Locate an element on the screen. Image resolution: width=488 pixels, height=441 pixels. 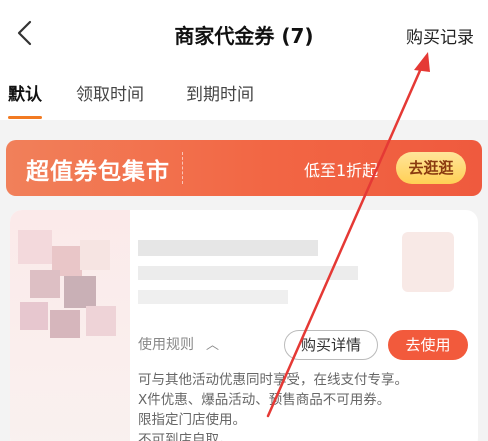
coupon-market-banner: 超值券包集市 低至1折起 去逛逛 is located at coordinates (244, 168).